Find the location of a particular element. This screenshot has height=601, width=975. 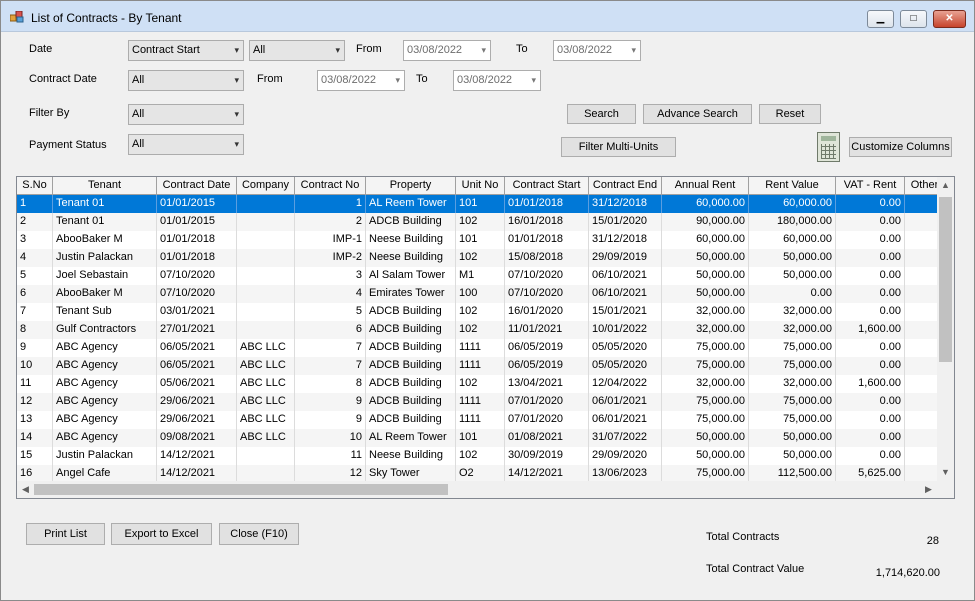

scroll-down-icon: ▼ is located at coordinates (945, 472).